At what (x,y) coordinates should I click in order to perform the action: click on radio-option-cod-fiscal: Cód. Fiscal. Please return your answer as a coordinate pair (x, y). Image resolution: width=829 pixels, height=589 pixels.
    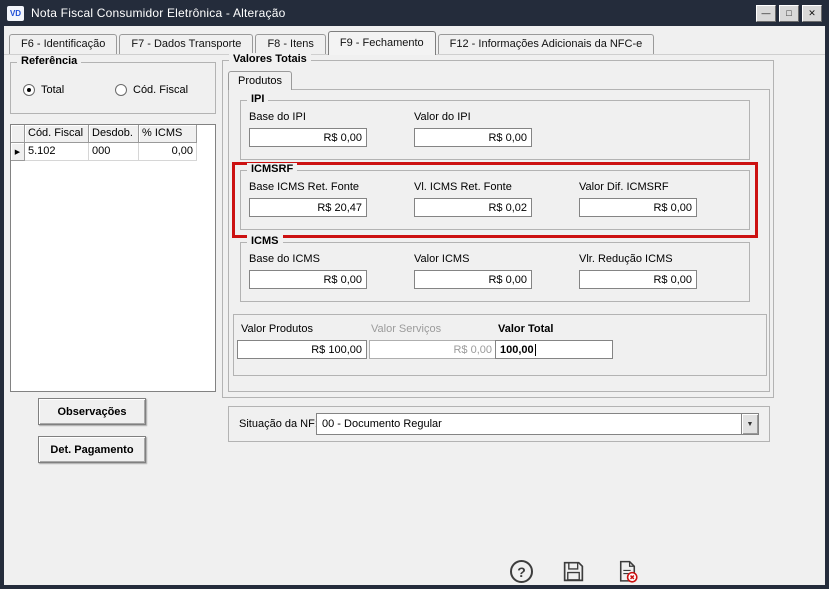
    Looking at the image, I should click on (151, 90).